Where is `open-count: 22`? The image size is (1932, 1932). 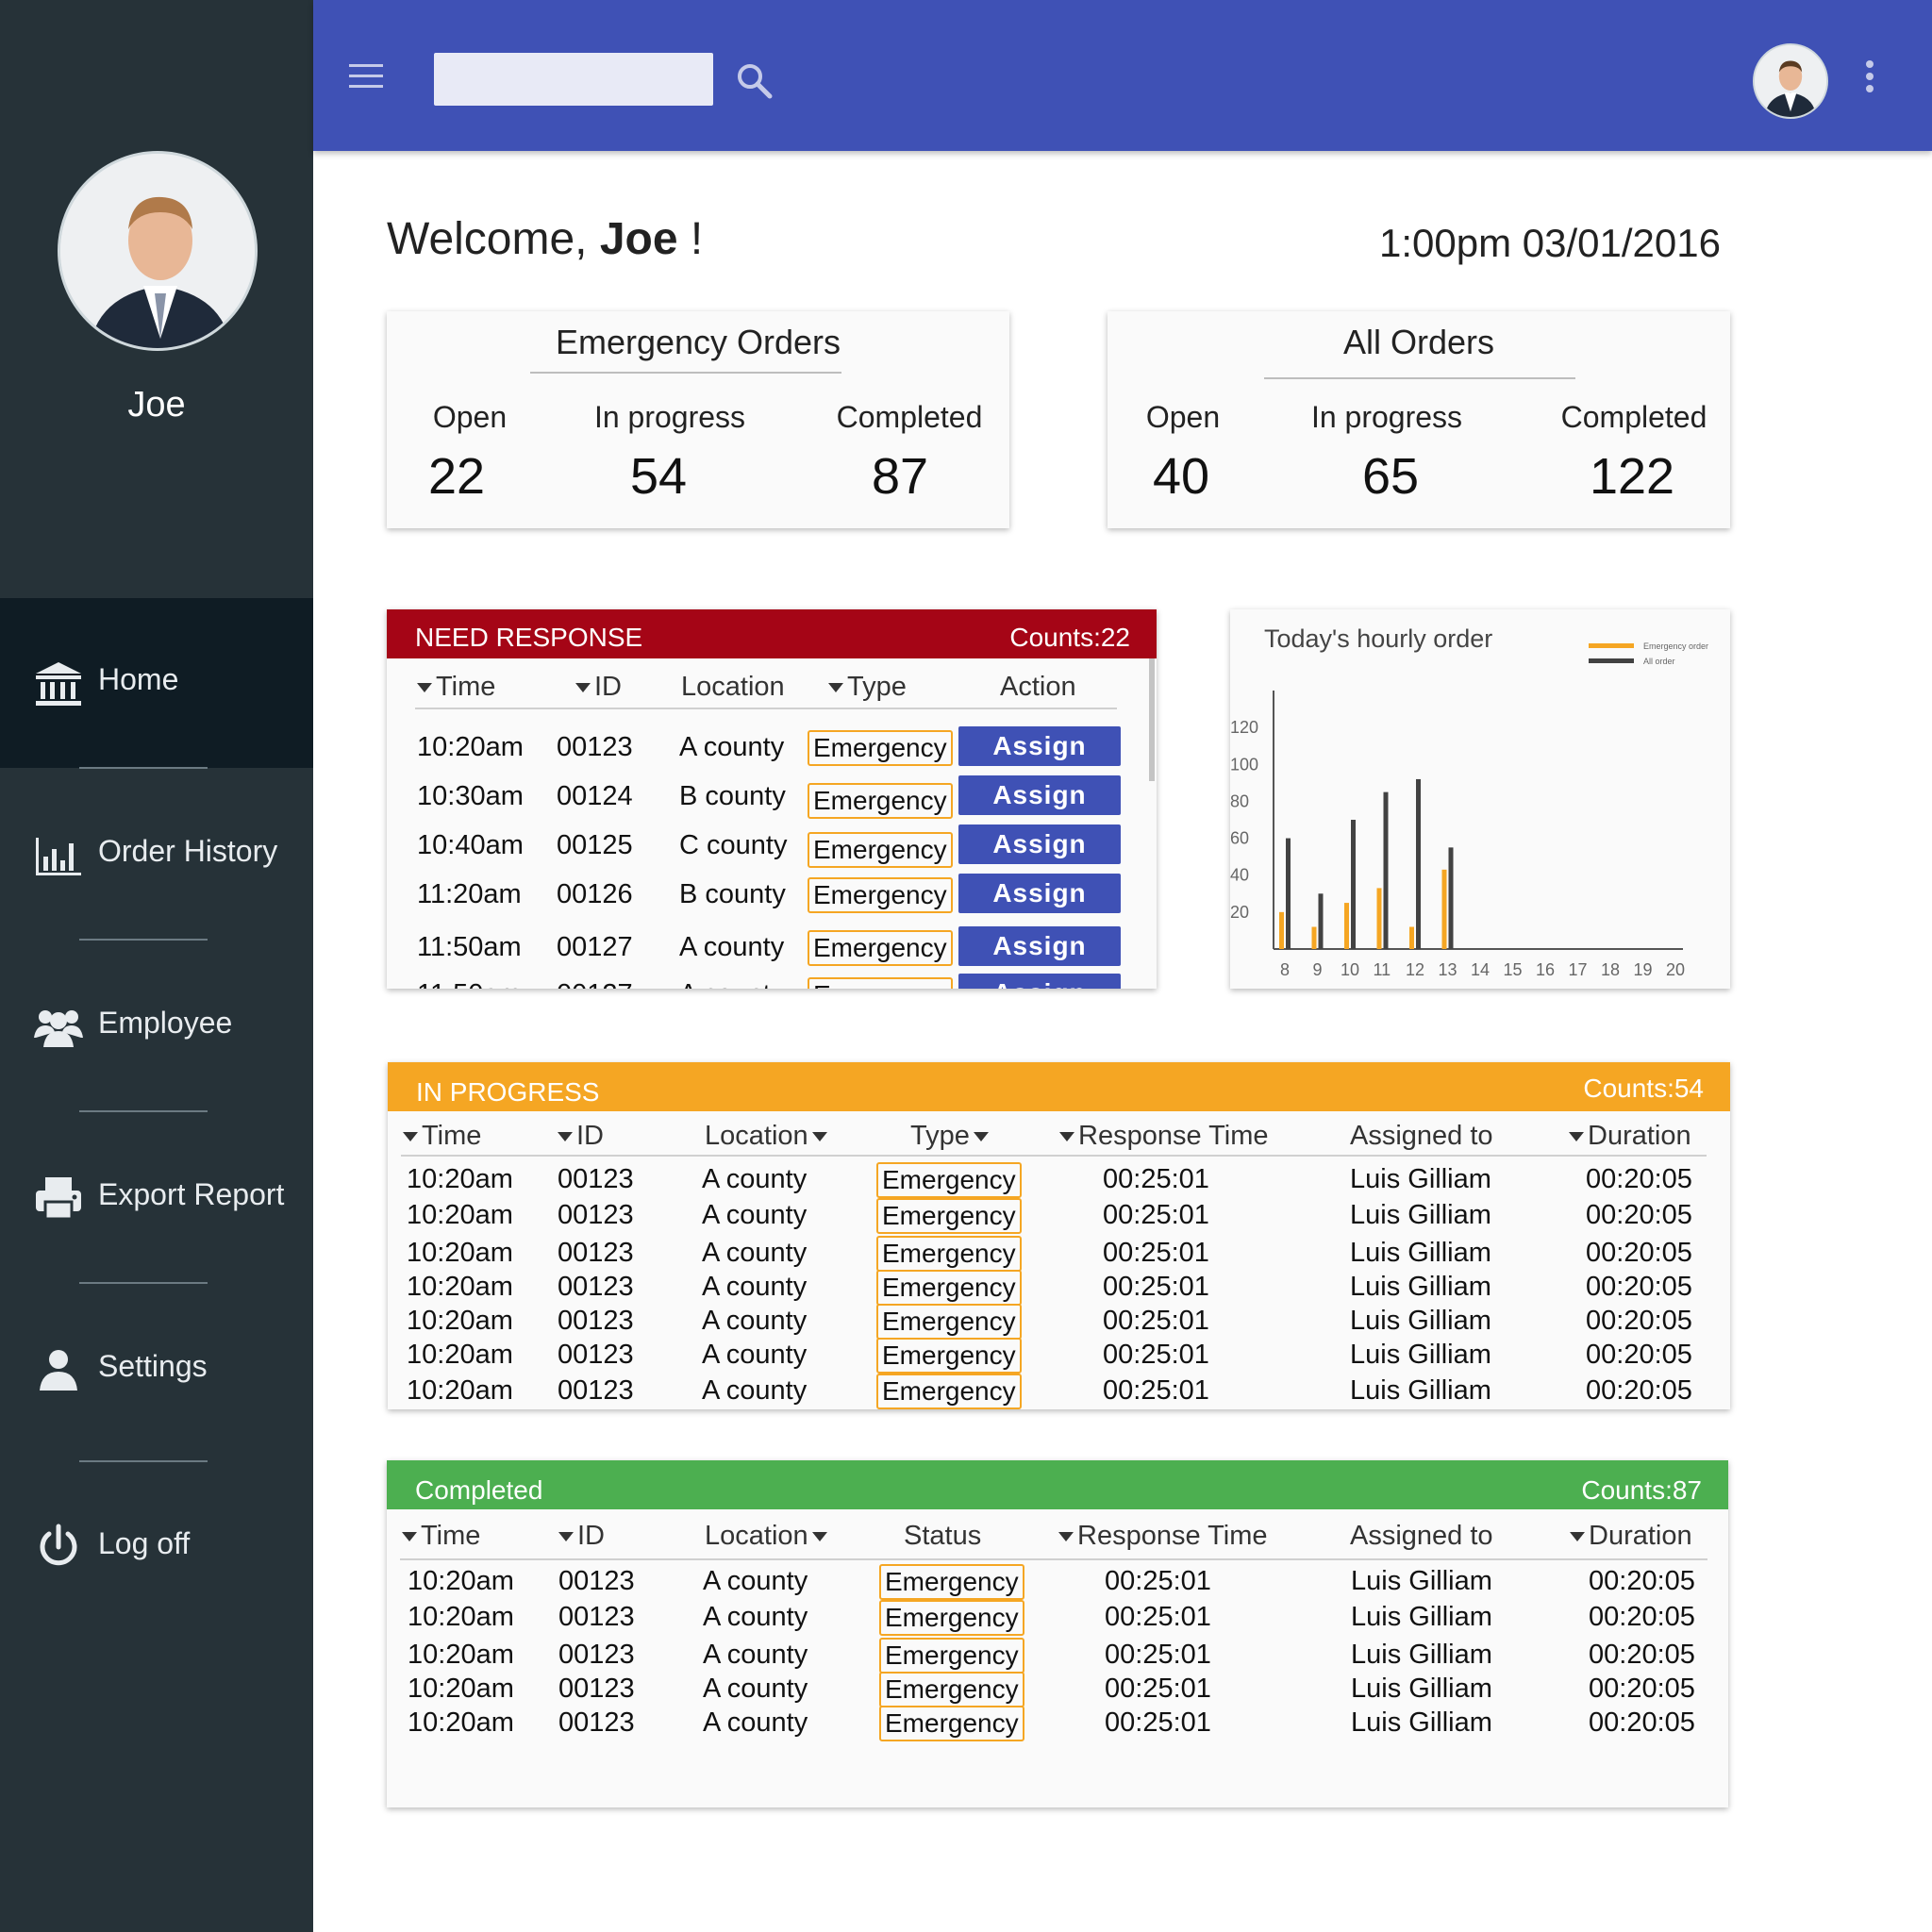 open-count: 22 is located at coordinates (456, 477).